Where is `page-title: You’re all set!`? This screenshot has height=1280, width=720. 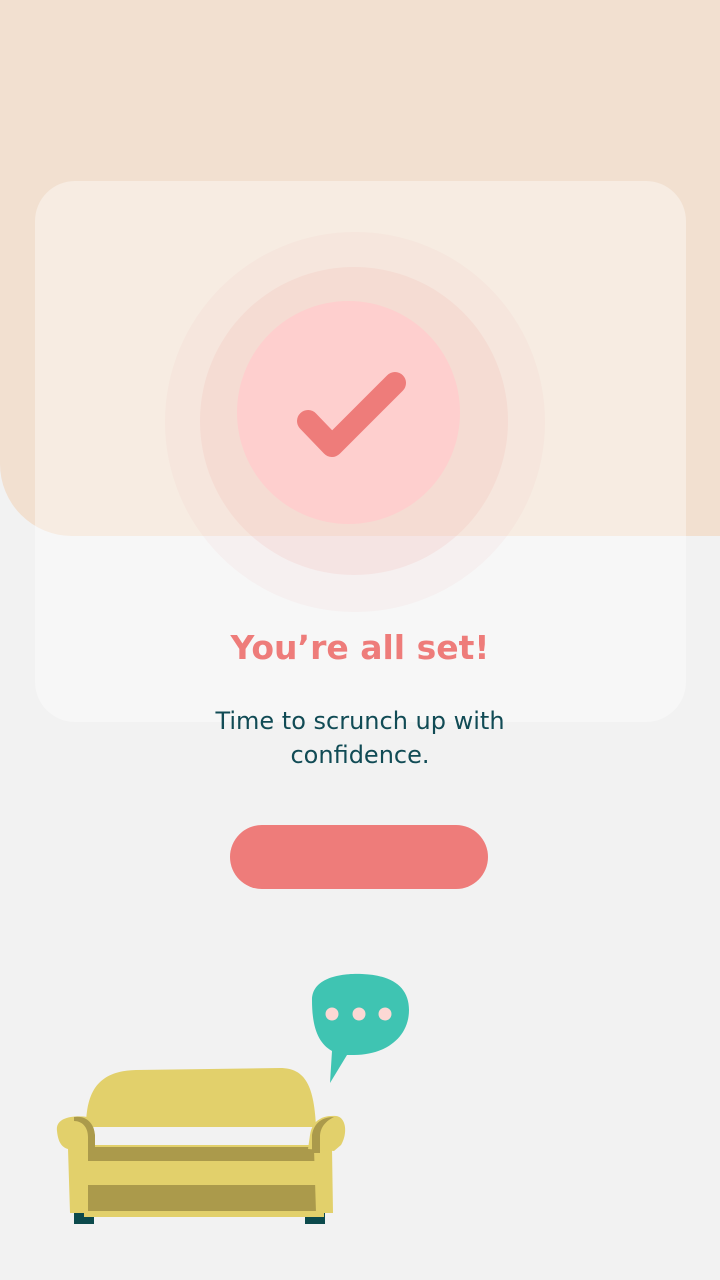 page-title: You’re all set! is located at coordinates (360, 647).